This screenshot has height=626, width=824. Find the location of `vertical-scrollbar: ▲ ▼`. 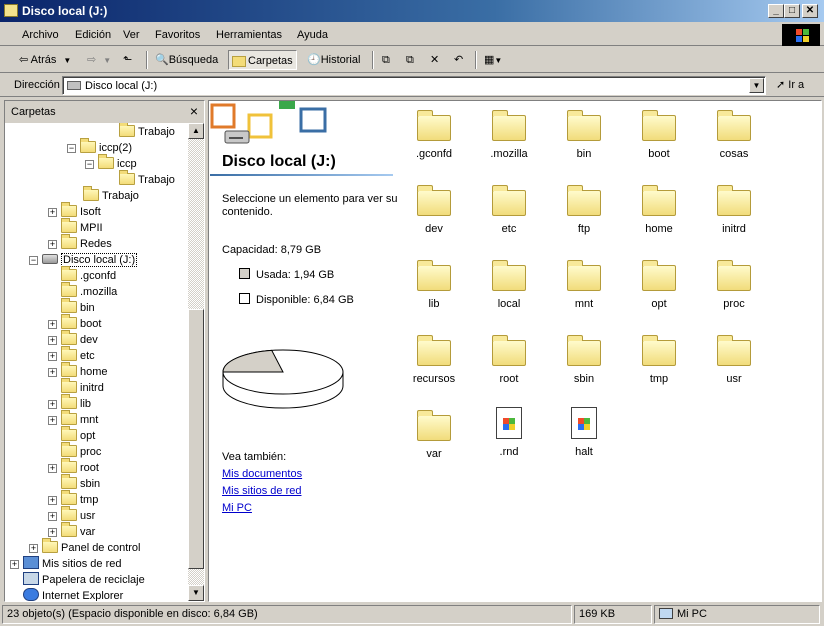

vertical-scrollbar: ▲ ▼ is located at coordinates (196, 362).